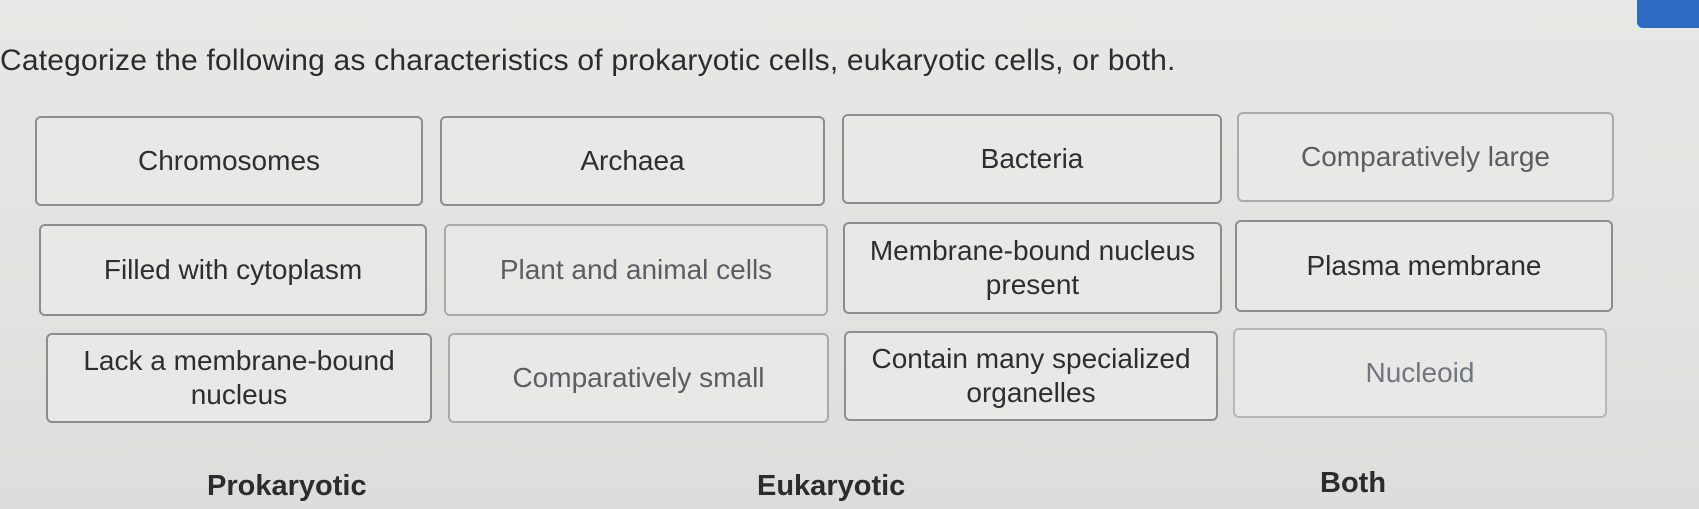  Describe the element at coordinates (638, 378) in the screenshot. I see `answer-card-comparatively-small: Comparatively small` at that location.